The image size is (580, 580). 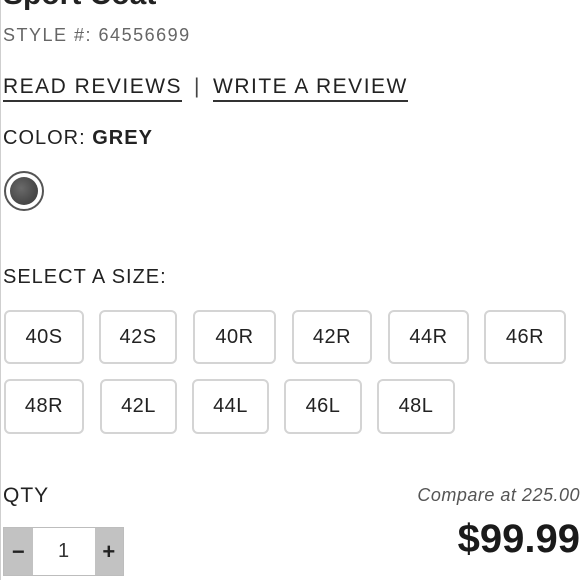 I want to click on style-number-line: STYLE #: 64556699, so click(x=97, y=35).